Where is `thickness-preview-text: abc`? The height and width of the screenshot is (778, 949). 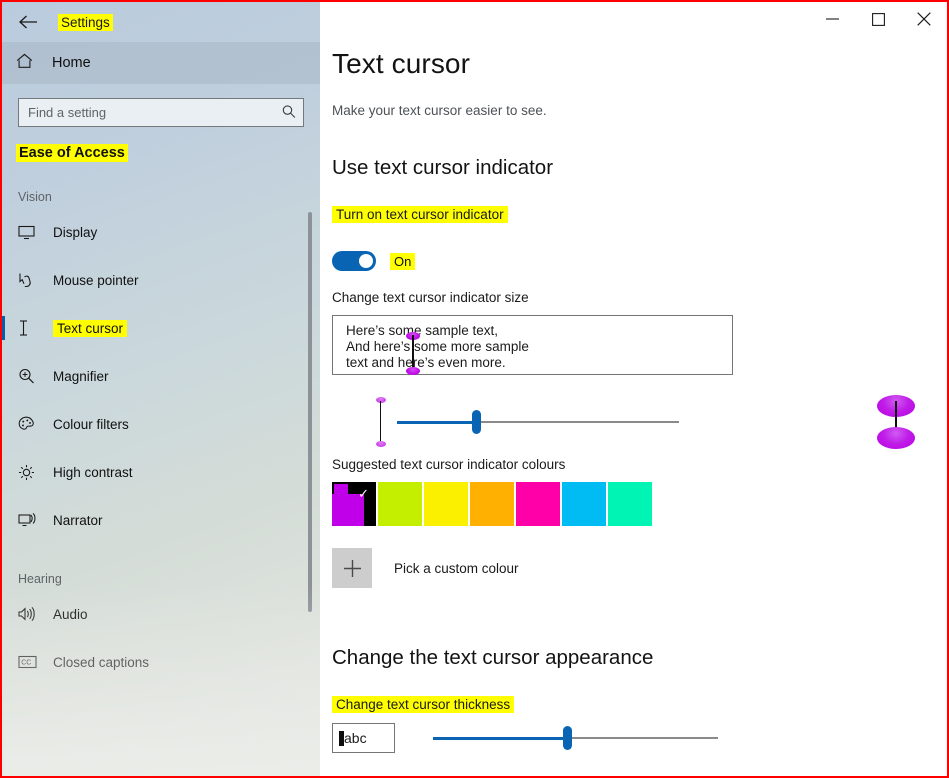 thickness-preview-text: abc is located at coordinates (355, 738).